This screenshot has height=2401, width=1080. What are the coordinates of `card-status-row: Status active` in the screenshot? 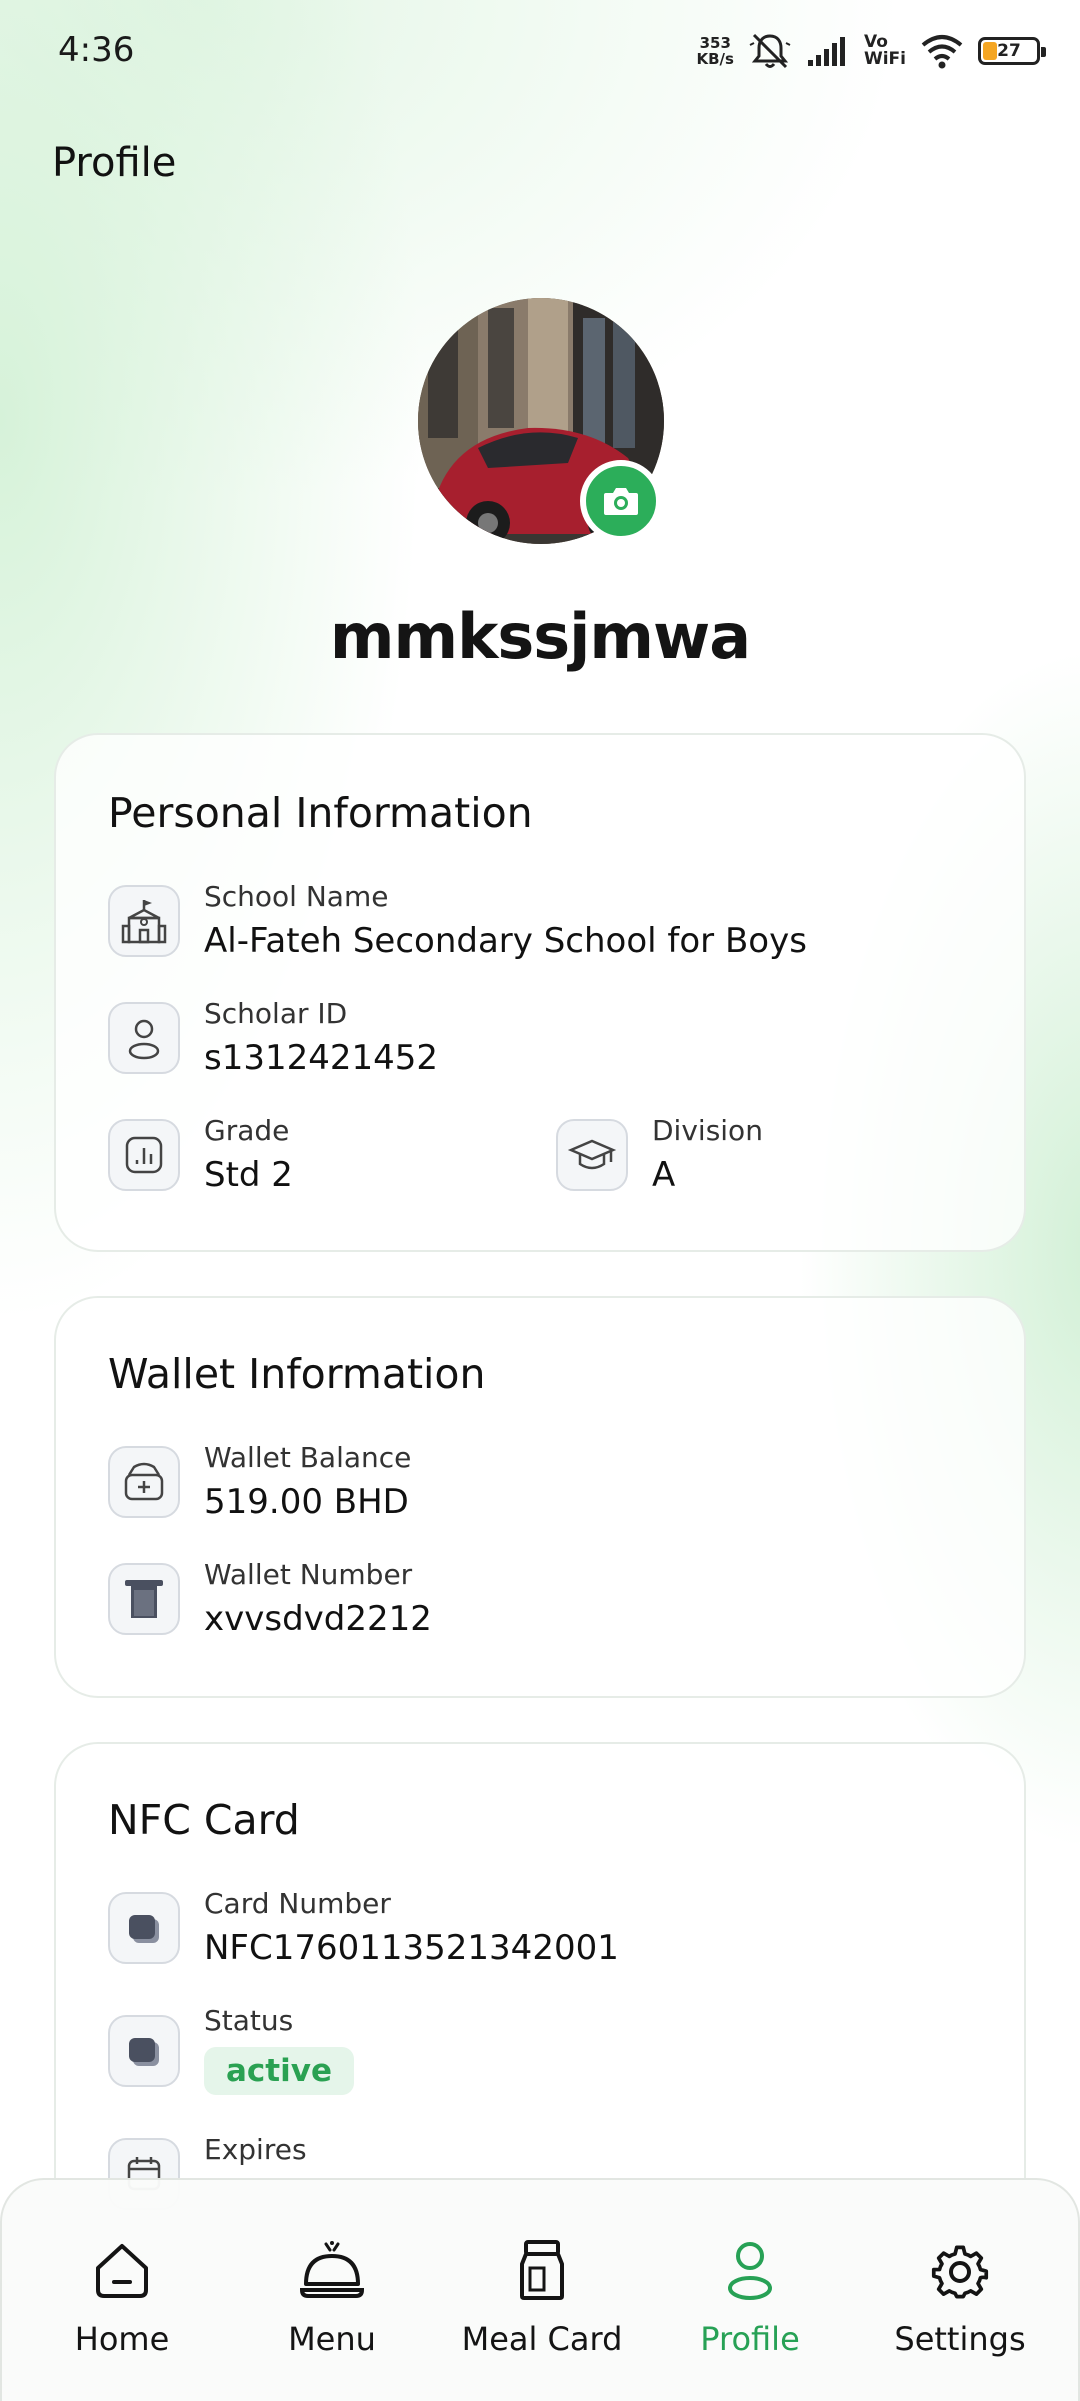 It's located at (231, 2049).